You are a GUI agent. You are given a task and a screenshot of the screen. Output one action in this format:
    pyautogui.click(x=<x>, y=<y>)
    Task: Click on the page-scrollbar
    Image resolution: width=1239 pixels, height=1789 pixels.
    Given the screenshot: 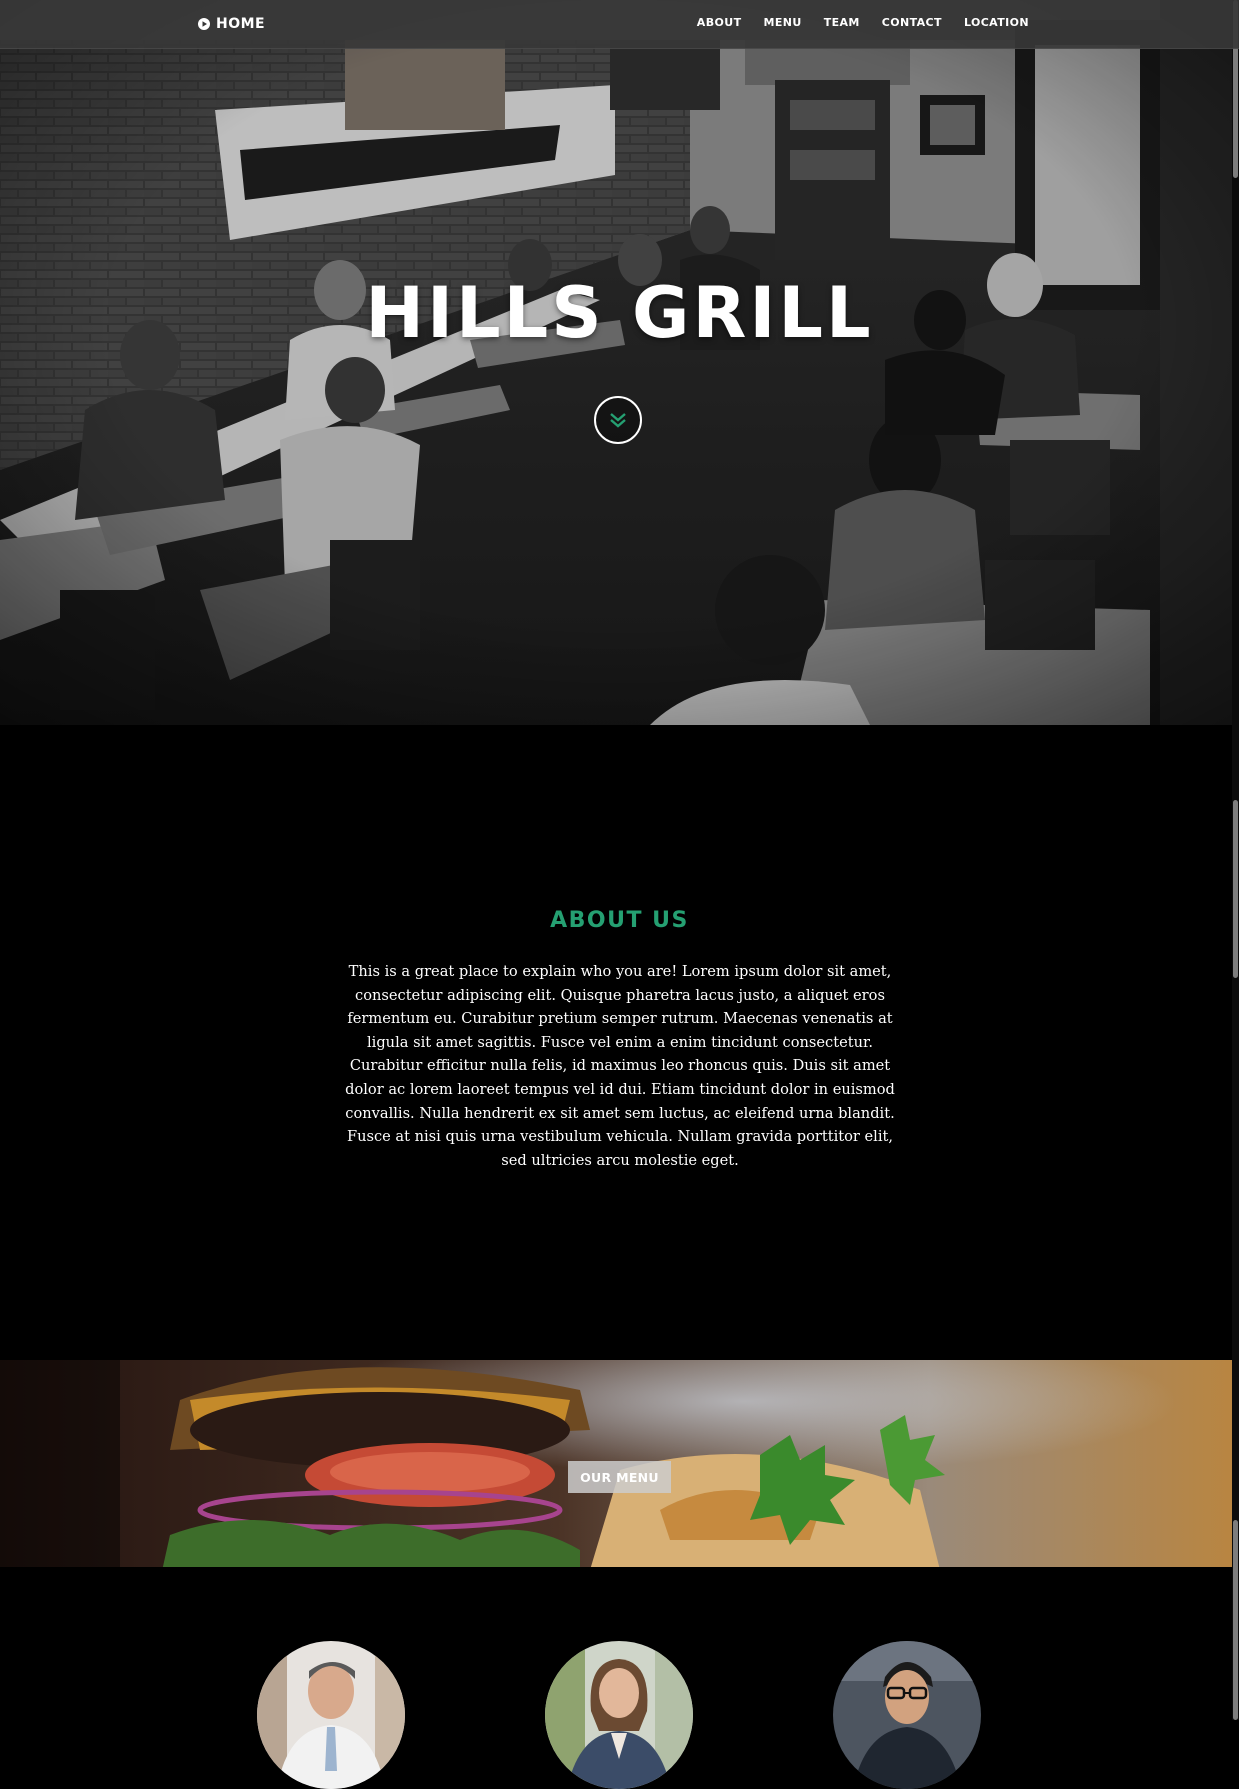 What is the action you would take?
    pyautogui.click(x=1235, y=860)
    